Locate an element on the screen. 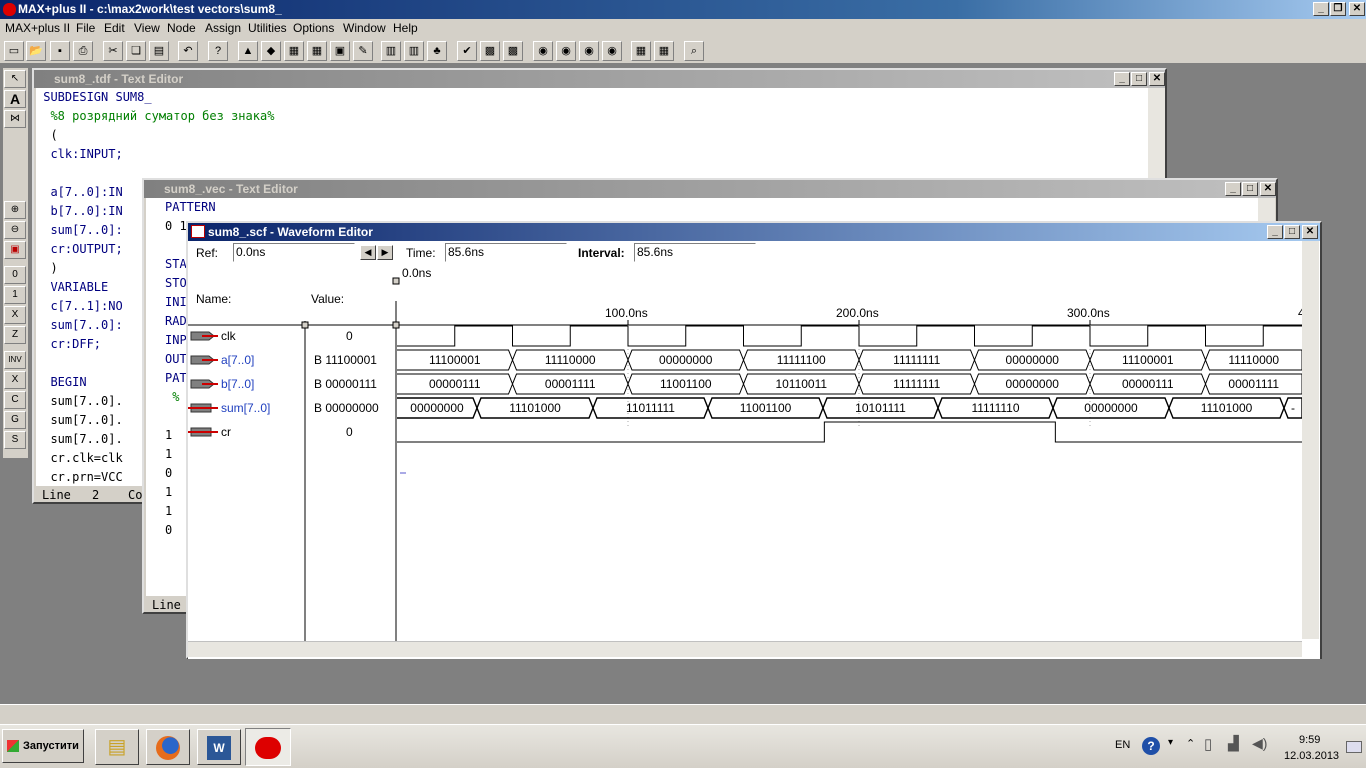  hierarchy-up-icon: ▲ is located at coordinates (248, 51).